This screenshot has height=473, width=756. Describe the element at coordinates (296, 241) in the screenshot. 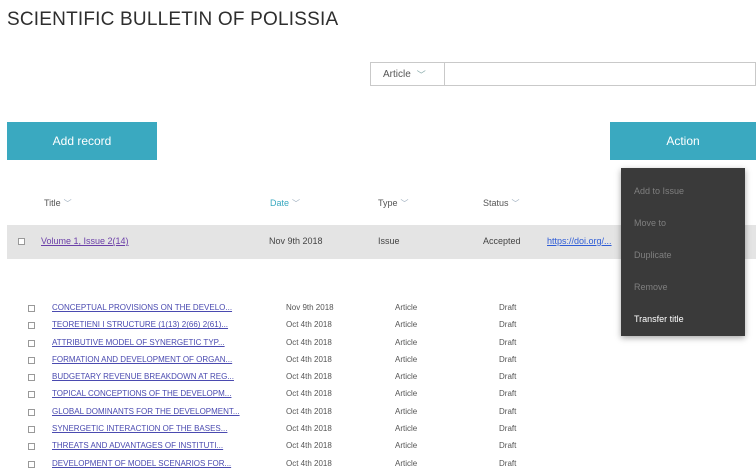

I see `issue-date: Nov 9th 2018` at that location.